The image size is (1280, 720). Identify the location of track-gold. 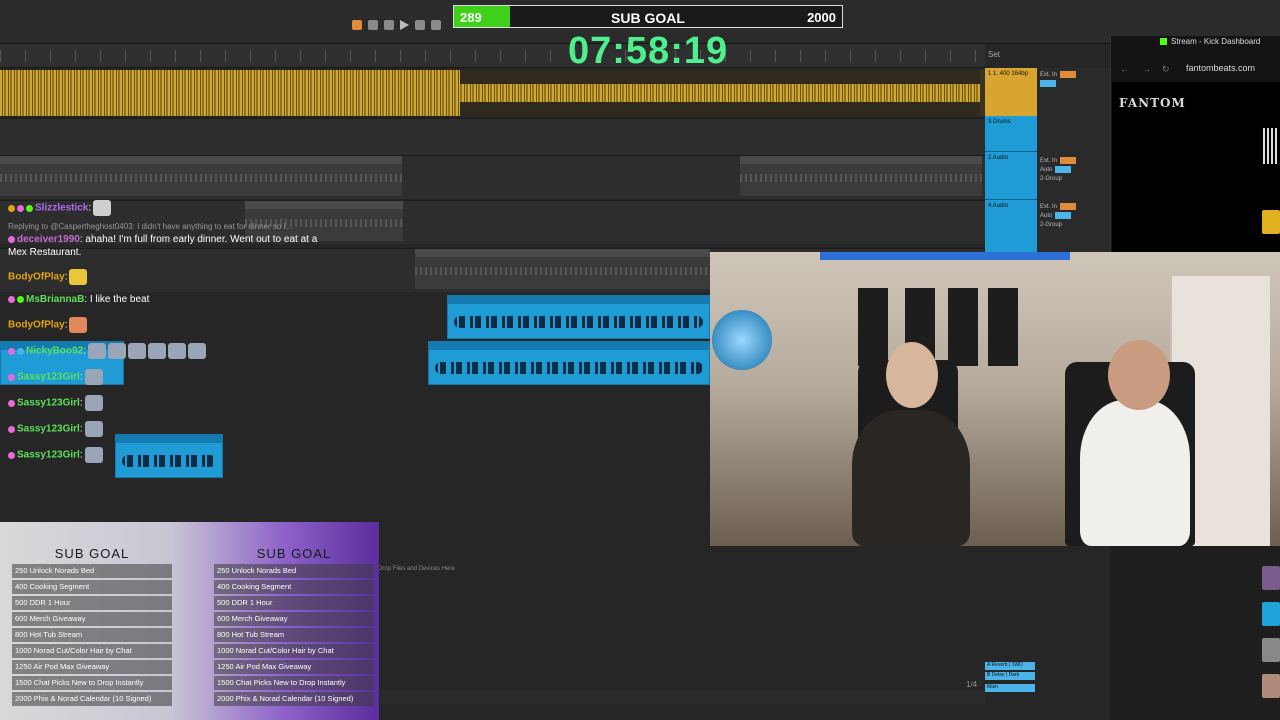
(492, 93).